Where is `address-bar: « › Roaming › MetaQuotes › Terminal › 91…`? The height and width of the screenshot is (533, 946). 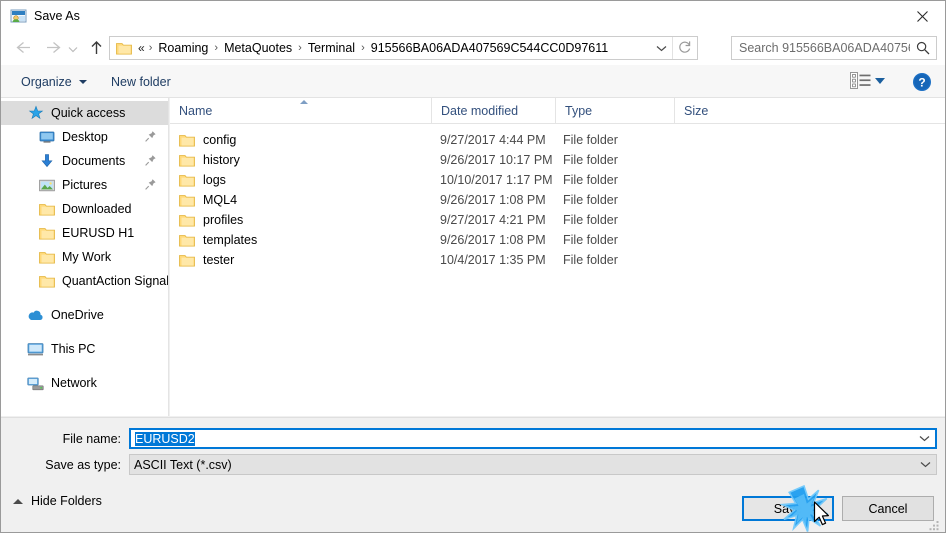
address-bar: « › Roaming › MetaQuotes › Terminal › 91… is located at coordinates (403, 48).